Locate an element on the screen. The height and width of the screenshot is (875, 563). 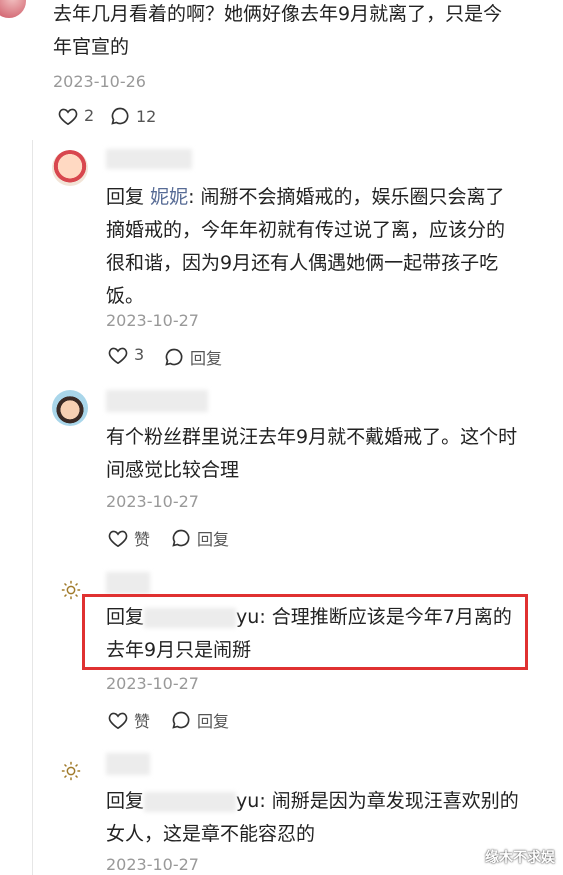
thread-line is located at coordinates (32, 507).